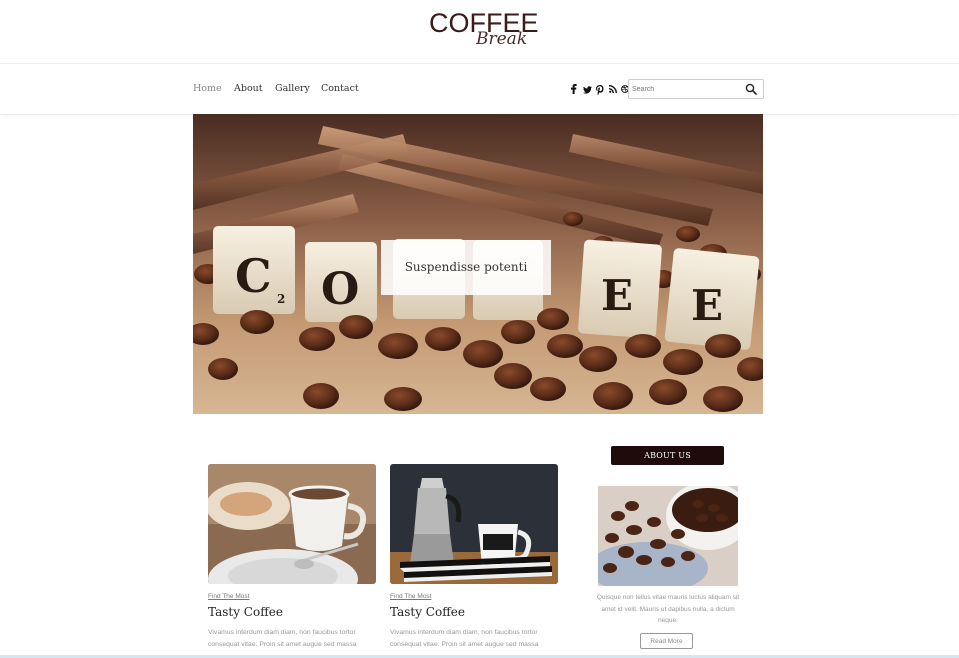  I want to click on nav-gallery: Gallery, so click(292, 88).